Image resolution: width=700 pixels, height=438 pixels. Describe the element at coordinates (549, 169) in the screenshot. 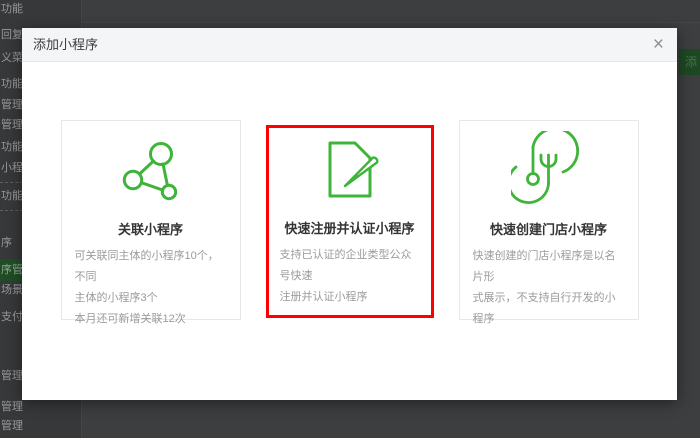

I see `fork-spoon-icon` at that location.